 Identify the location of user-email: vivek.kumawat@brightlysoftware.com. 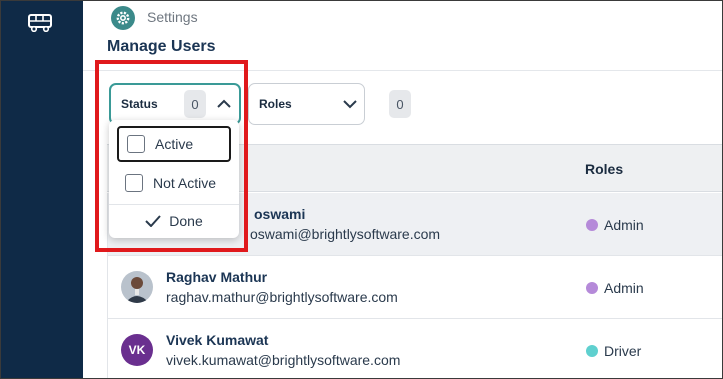
(283, 360).